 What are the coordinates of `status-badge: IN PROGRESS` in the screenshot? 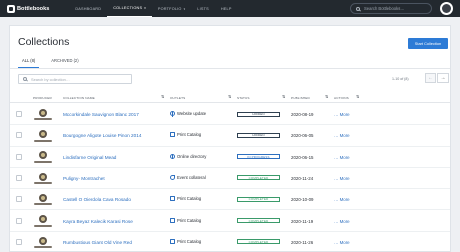 It's located at (258, 157).